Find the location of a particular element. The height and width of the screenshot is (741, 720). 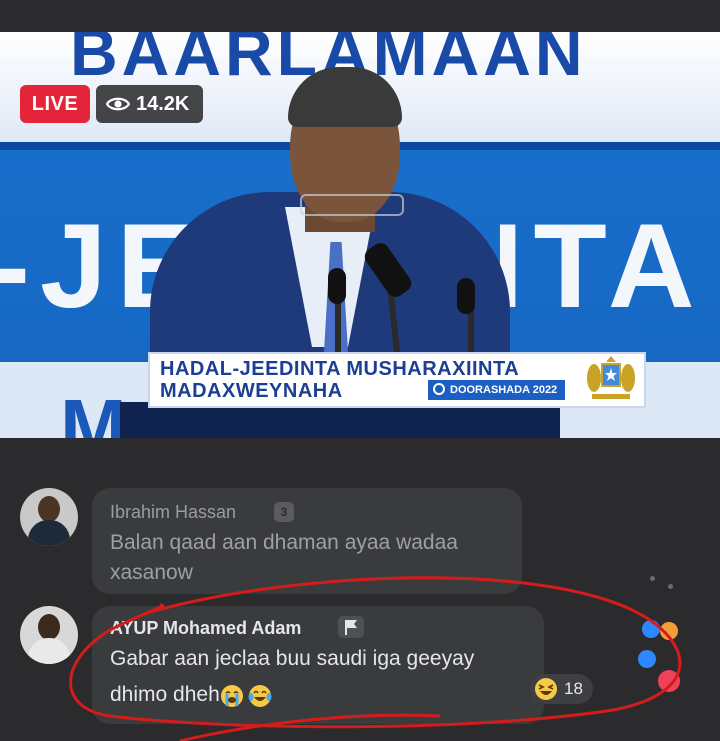

eye-icon is located at coordinates (118, 104).